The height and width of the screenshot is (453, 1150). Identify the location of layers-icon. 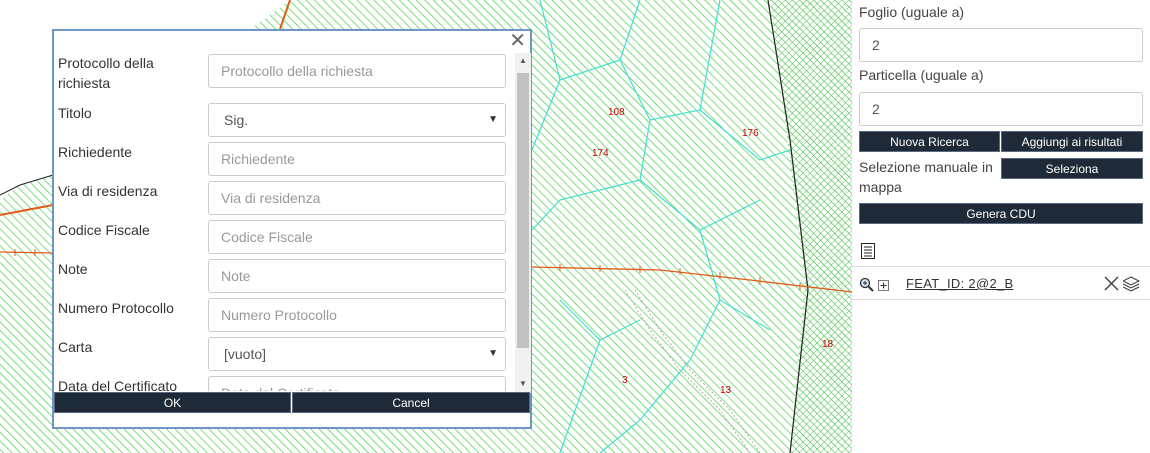
(1131, 284).